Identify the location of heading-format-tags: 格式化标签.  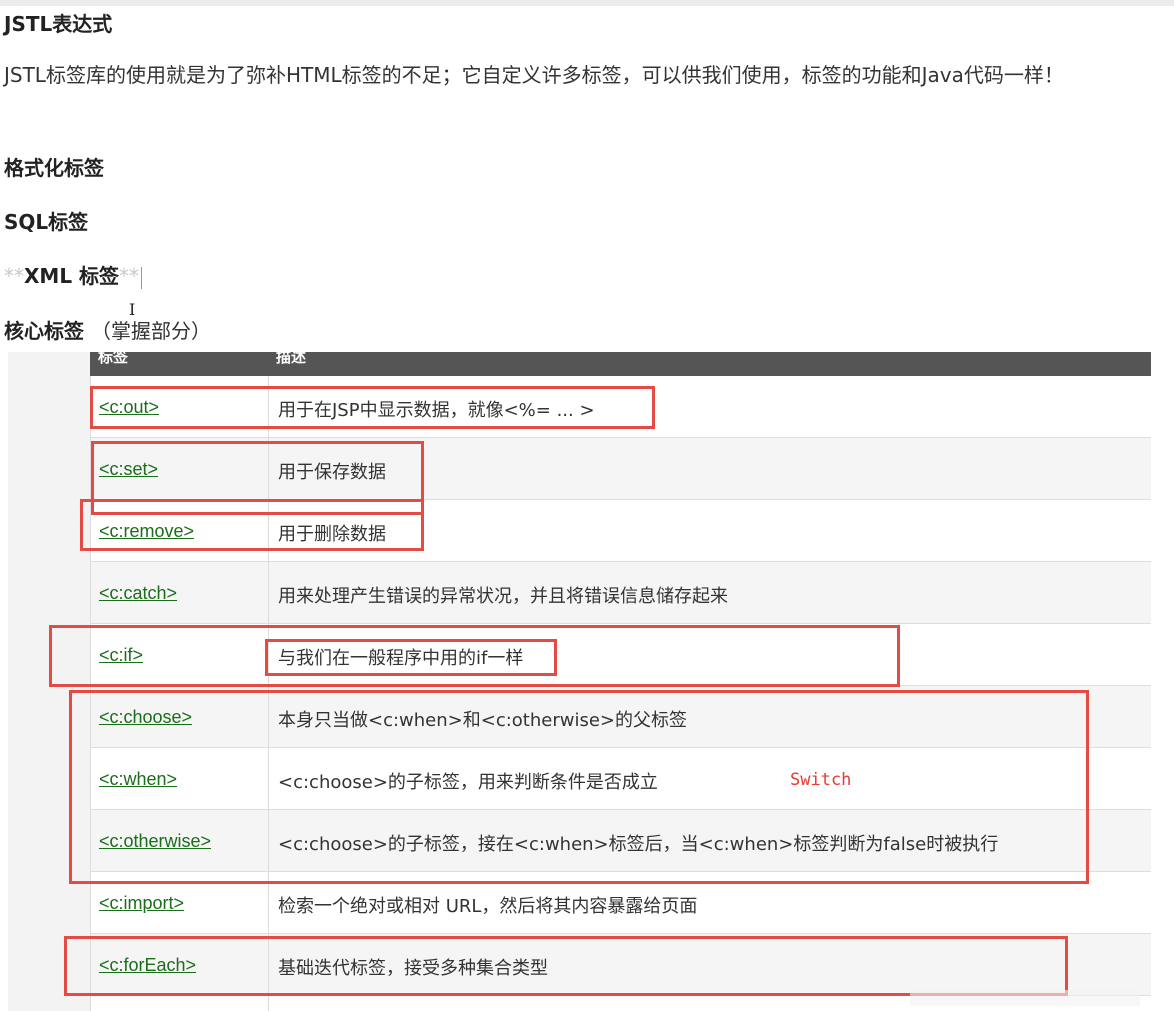
(54, 168).